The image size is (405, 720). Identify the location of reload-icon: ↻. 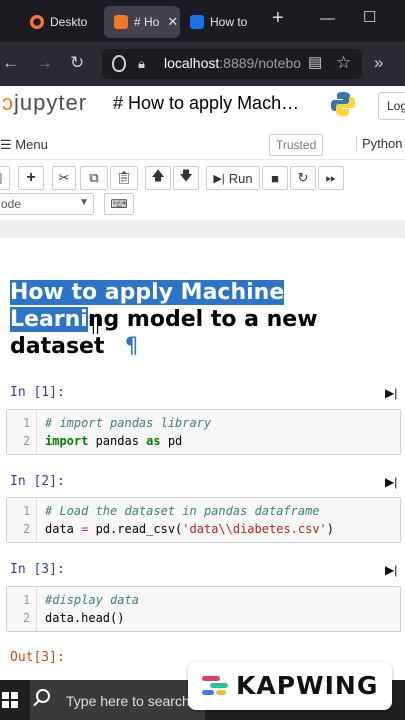
(77, 63).